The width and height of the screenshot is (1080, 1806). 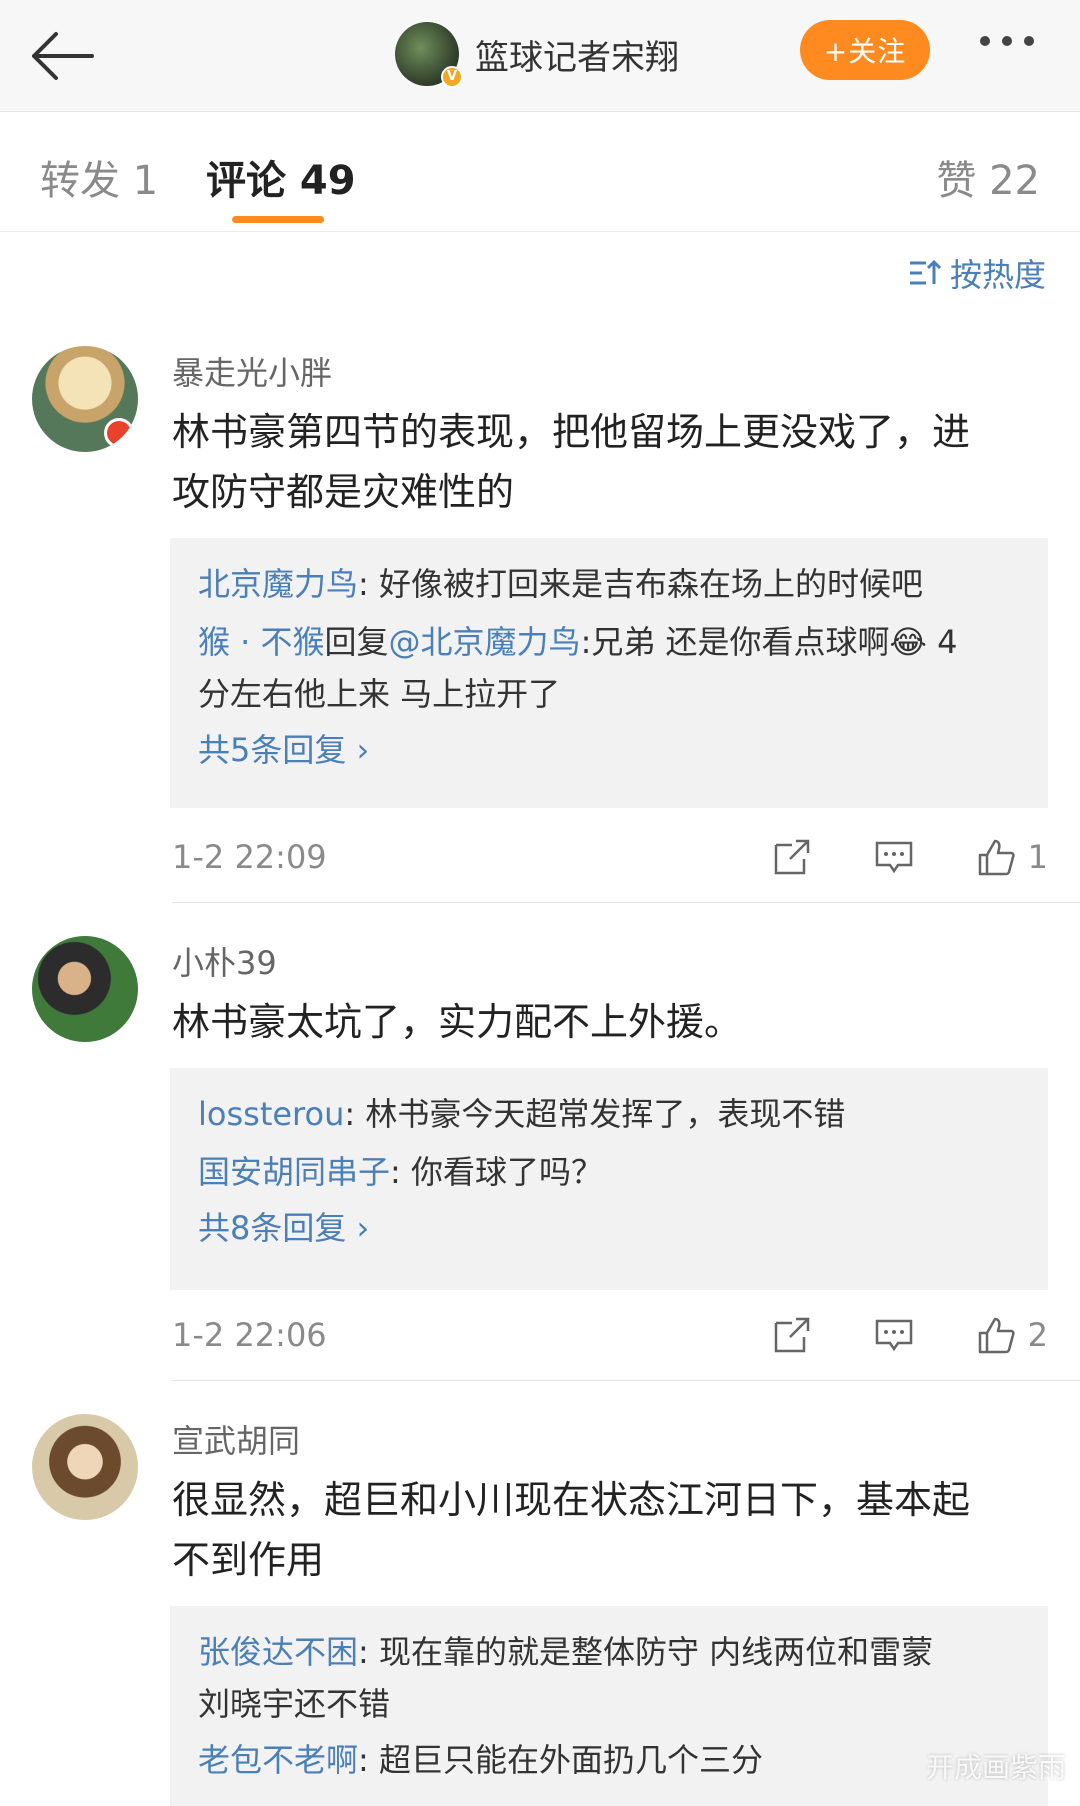 What do you see at coordinates (560, 584) in the screenshot?
I see `reply-item: 北京魔力鸟: 好像被打回来是吉布森在场上的时候吧` at bounding box center [560, 584].